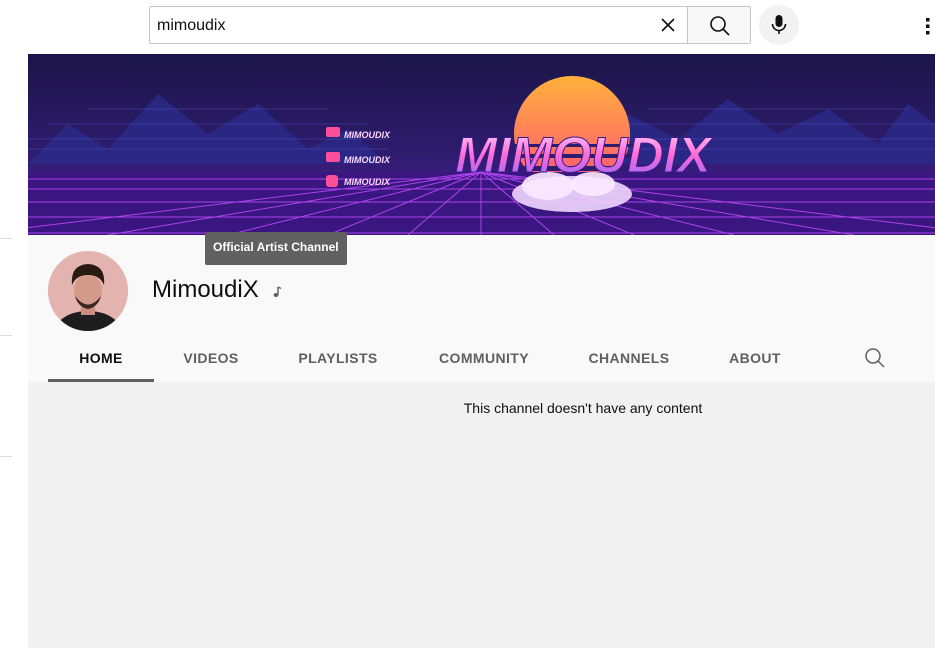 The height and width of the screenshot is (648, 935). I want to click on more-vert-icon, so click(928, 26).